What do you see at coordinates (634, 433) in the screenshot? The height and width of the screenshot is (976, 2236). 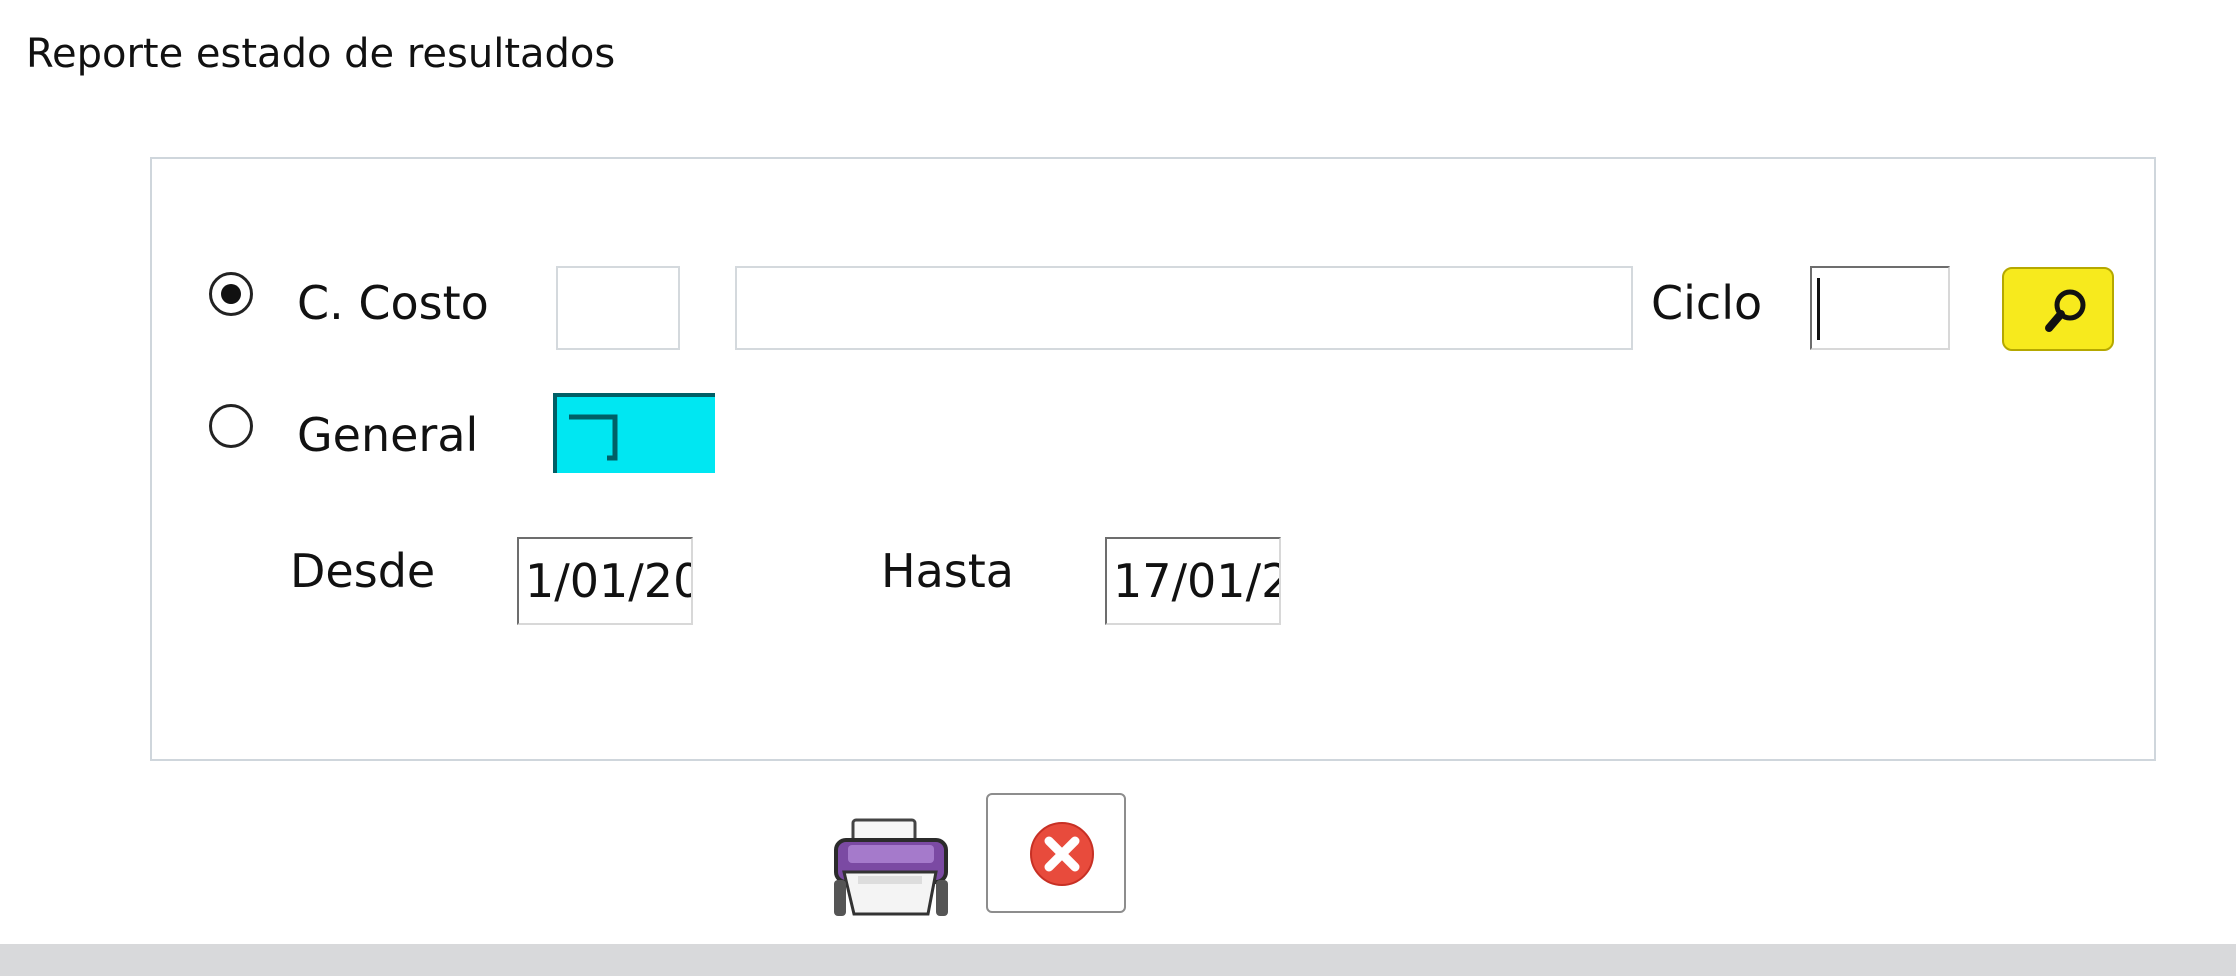 I see `general-selection-indicator` at bounding box center [634, 433].